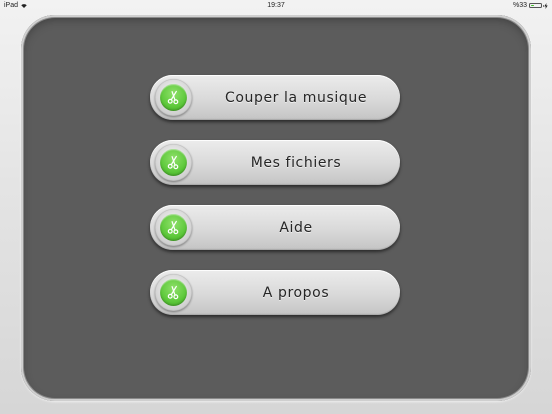 This screenshot has height=414, width=552. What do you see at coordinates (296, 97) in the screenshot?
I see `cut-music-label: Couper la musique` at bounding box center [296, 97].